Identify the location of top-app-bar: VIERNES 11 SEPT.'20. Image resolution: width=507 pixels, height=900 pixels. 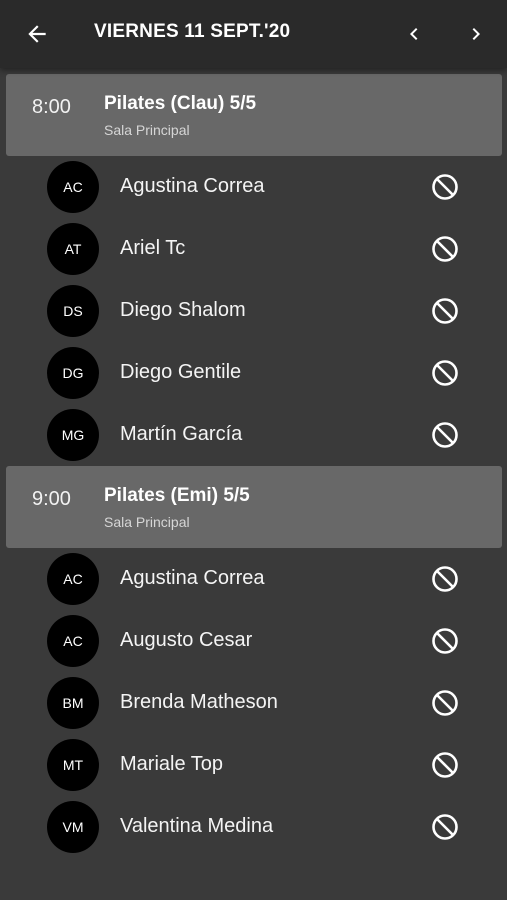
(253, 34).